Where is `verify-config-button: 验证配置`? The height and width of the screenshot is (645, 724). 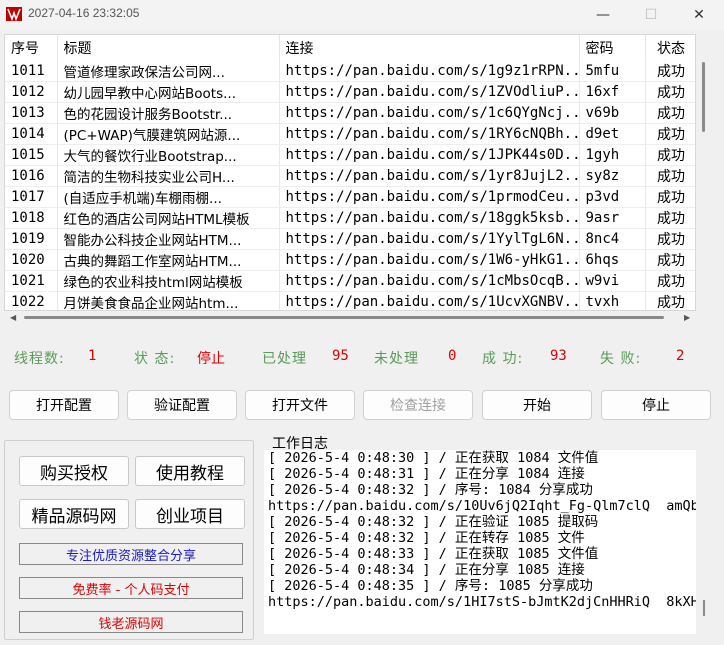
verify-config-button: 验证配置 is located at coordinates (182, 405).